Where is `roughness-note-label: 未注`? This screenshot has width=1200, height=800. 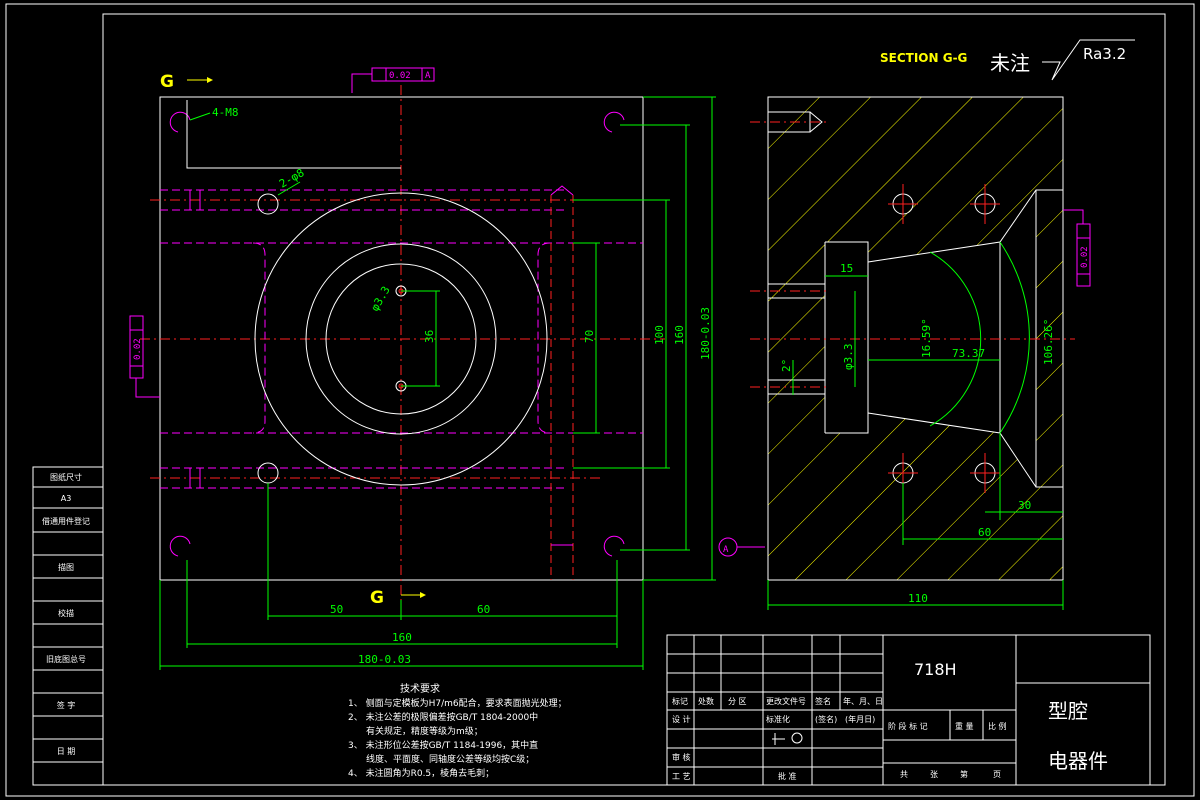
roughness-note-label: 未注 is located at coordinates (1010, 63).